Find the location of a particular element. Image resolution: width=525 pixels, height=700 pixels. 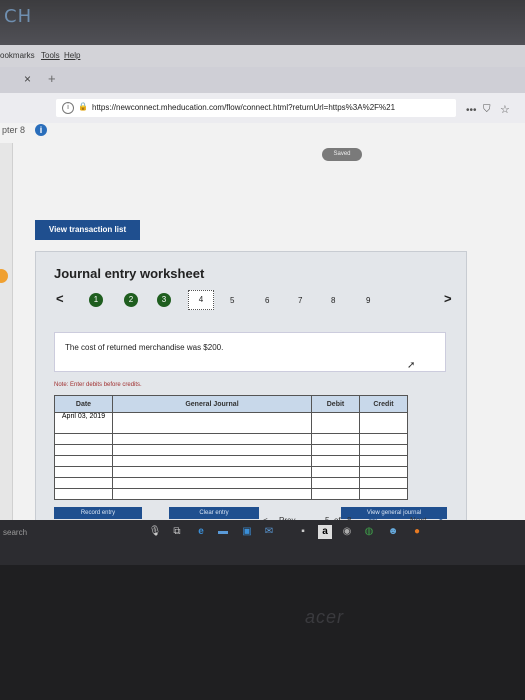

taskbar: search 🎙 ⧉ e ▬ ▣ ✉ ▪ a ◉ ◍ ☻ ● is located at coordinates (262, 542).